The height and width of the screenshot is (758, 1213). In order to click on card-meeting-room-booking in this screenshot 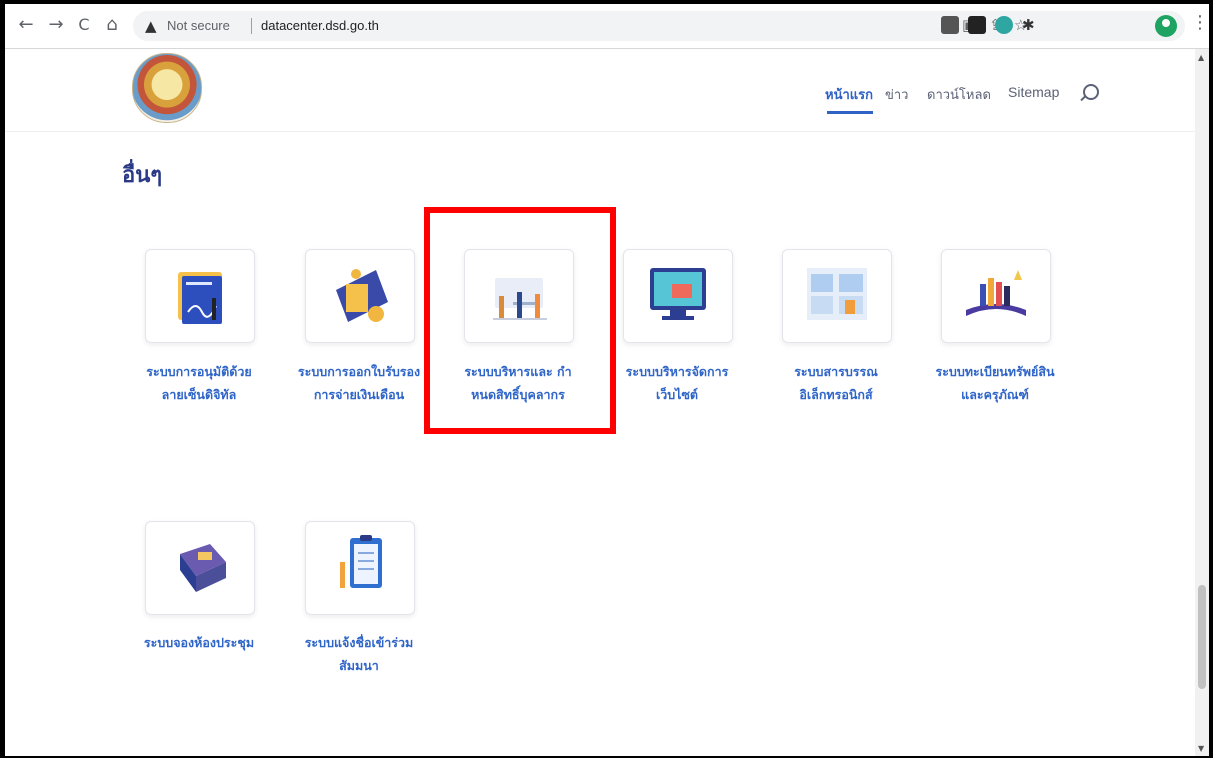, I will do `click(200, 568)`.